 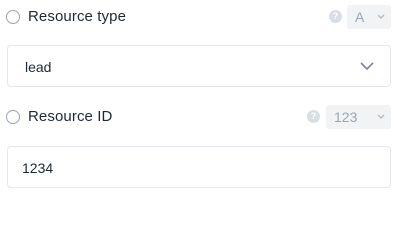 I want to click on resource-type-radio, so click(x=13, y=17).